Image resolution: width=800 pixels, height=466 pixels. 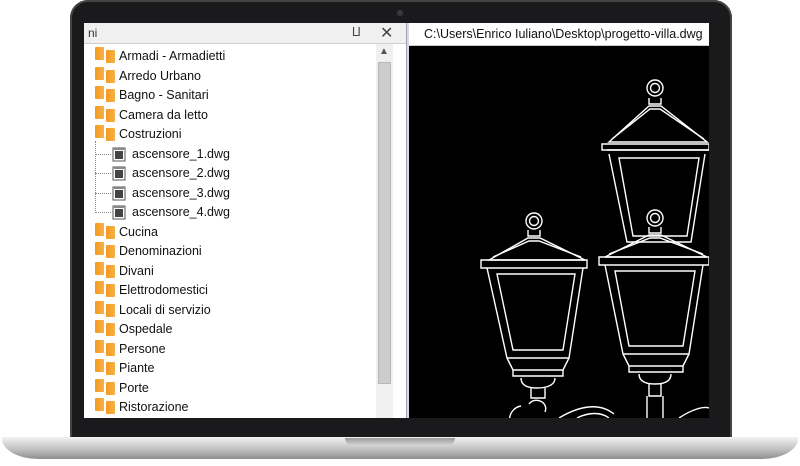 I want to click on lantern-left, so click(x=534, y=315).